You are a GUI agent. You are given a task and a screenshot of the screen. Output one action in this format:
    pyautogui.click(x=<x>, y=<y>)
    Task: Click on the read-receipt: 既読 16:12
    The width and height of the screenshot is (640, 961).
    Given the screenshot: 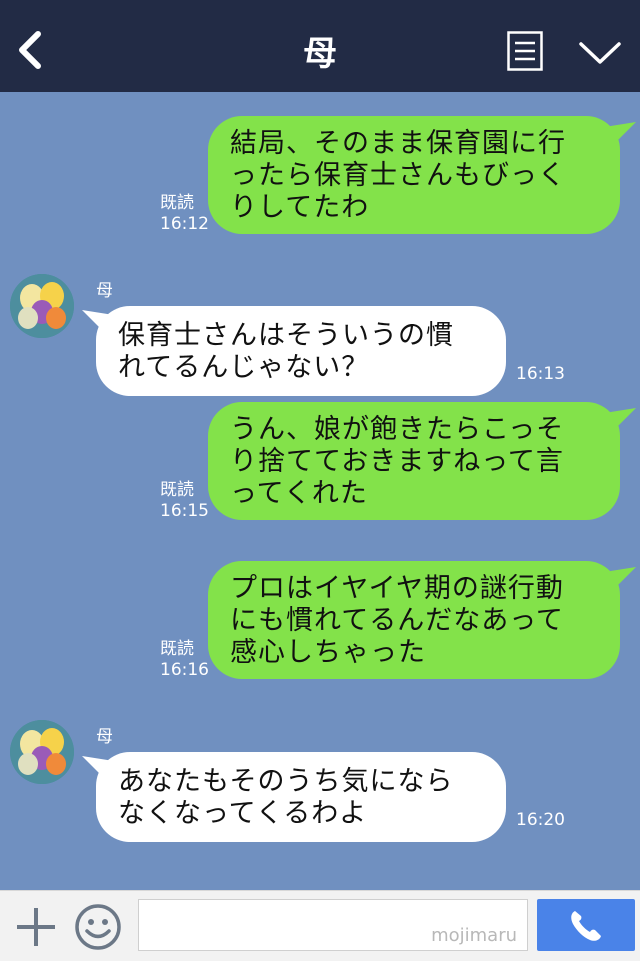 What is the action you would take?
    pyautogui.click(x=184, y=214)
    